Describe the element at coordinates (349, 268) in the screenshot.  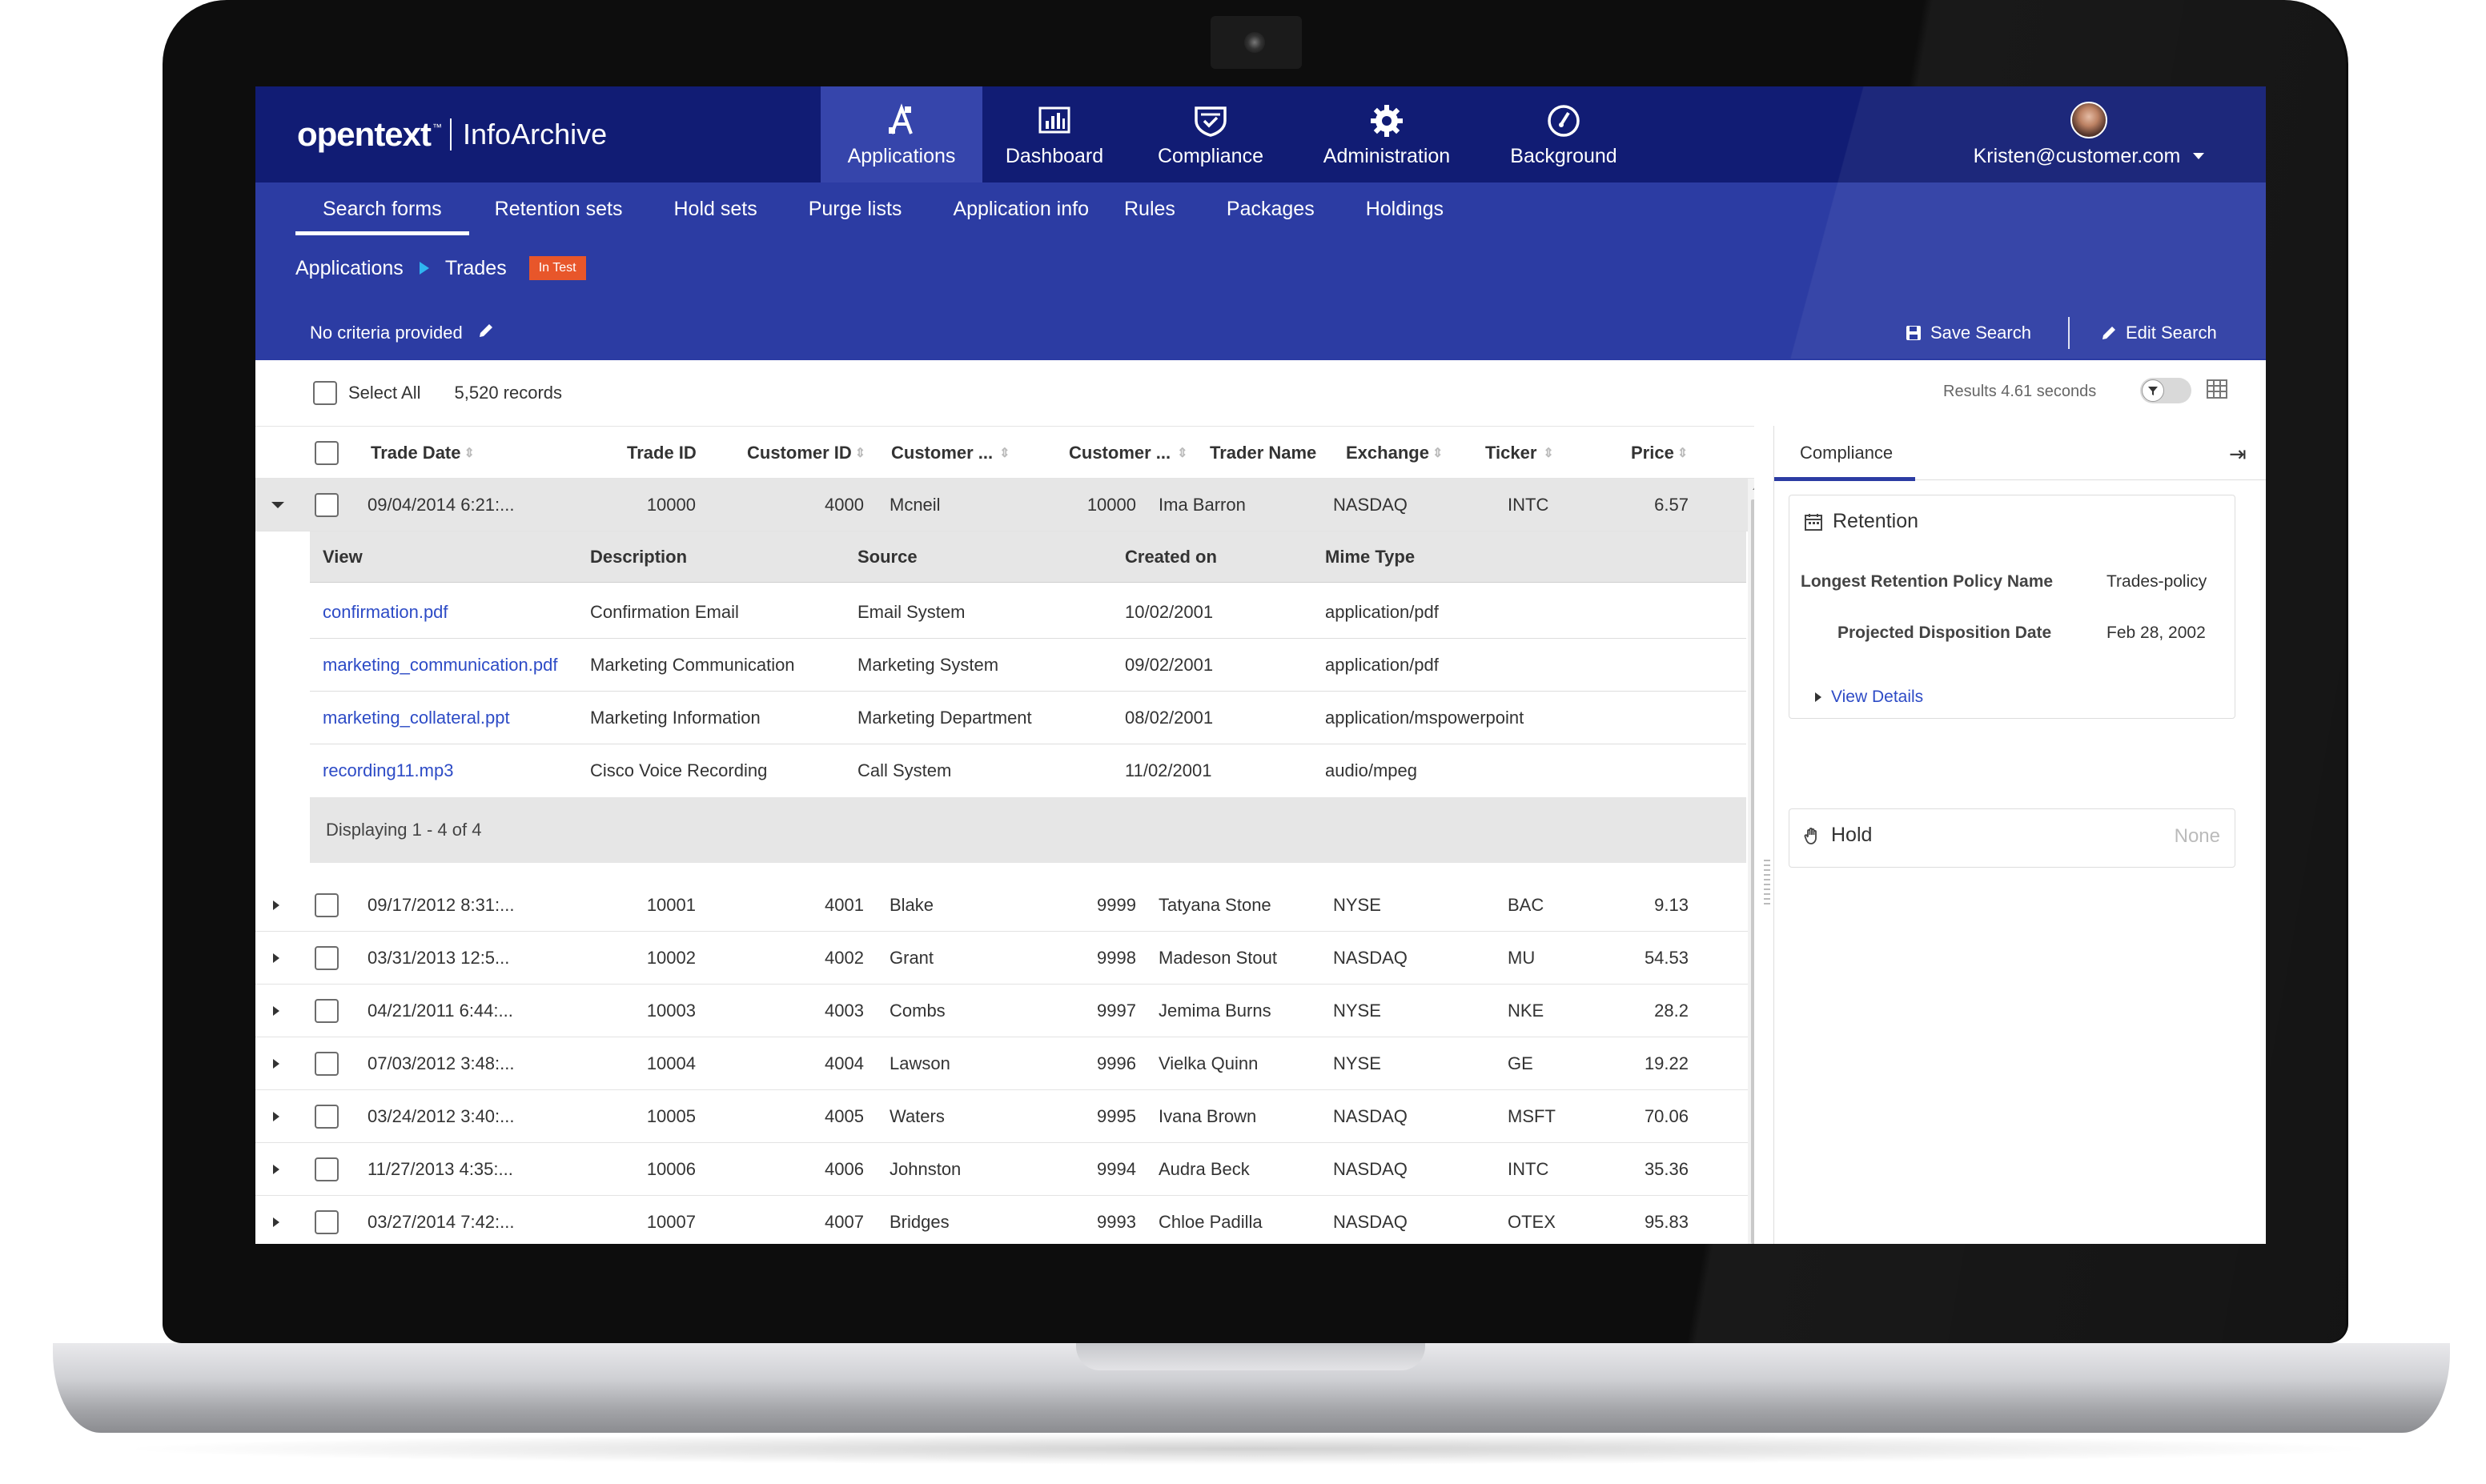
I see `breadcrumb-applications: Applications` at that location.